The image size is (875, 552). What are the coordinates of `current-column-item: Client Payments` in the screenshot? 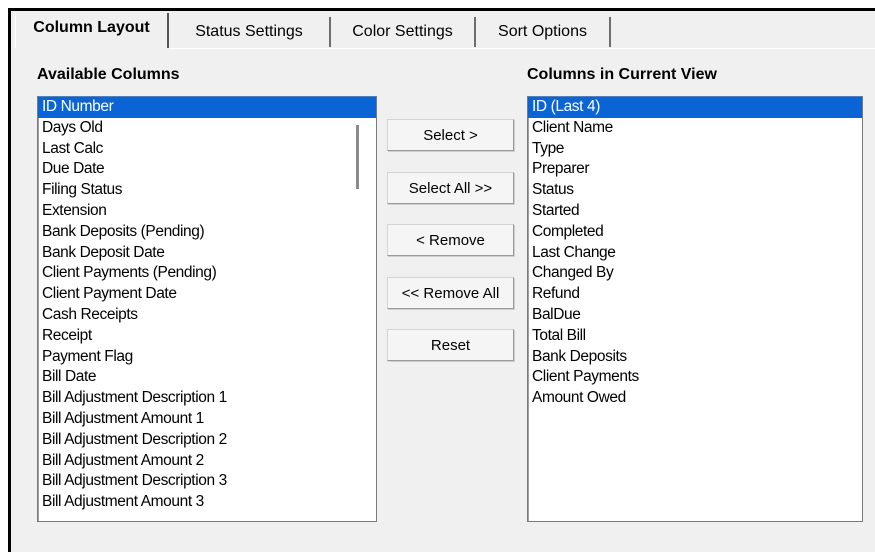 It's located at (695, 377).